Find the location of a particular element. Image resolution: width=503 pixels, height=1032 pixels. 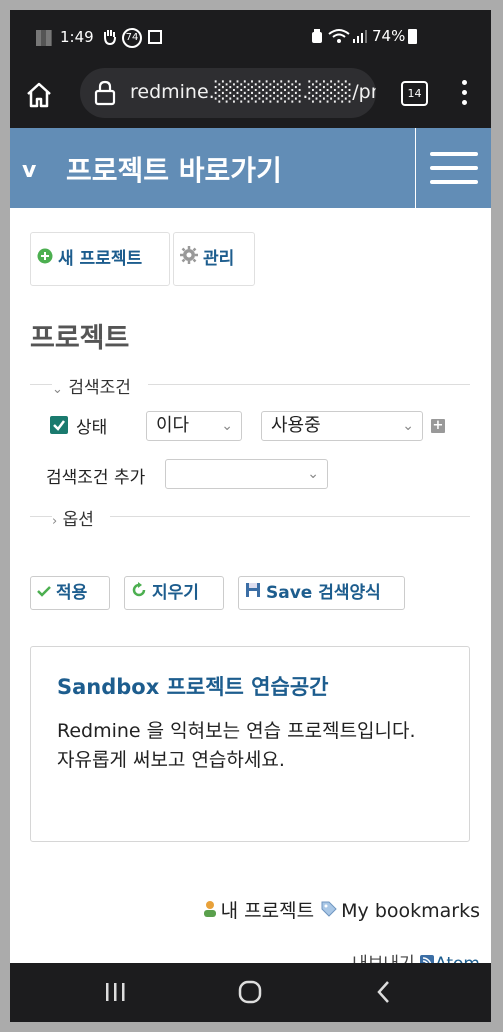

clear-label: 지우기 is located at coordinates (175, 593).